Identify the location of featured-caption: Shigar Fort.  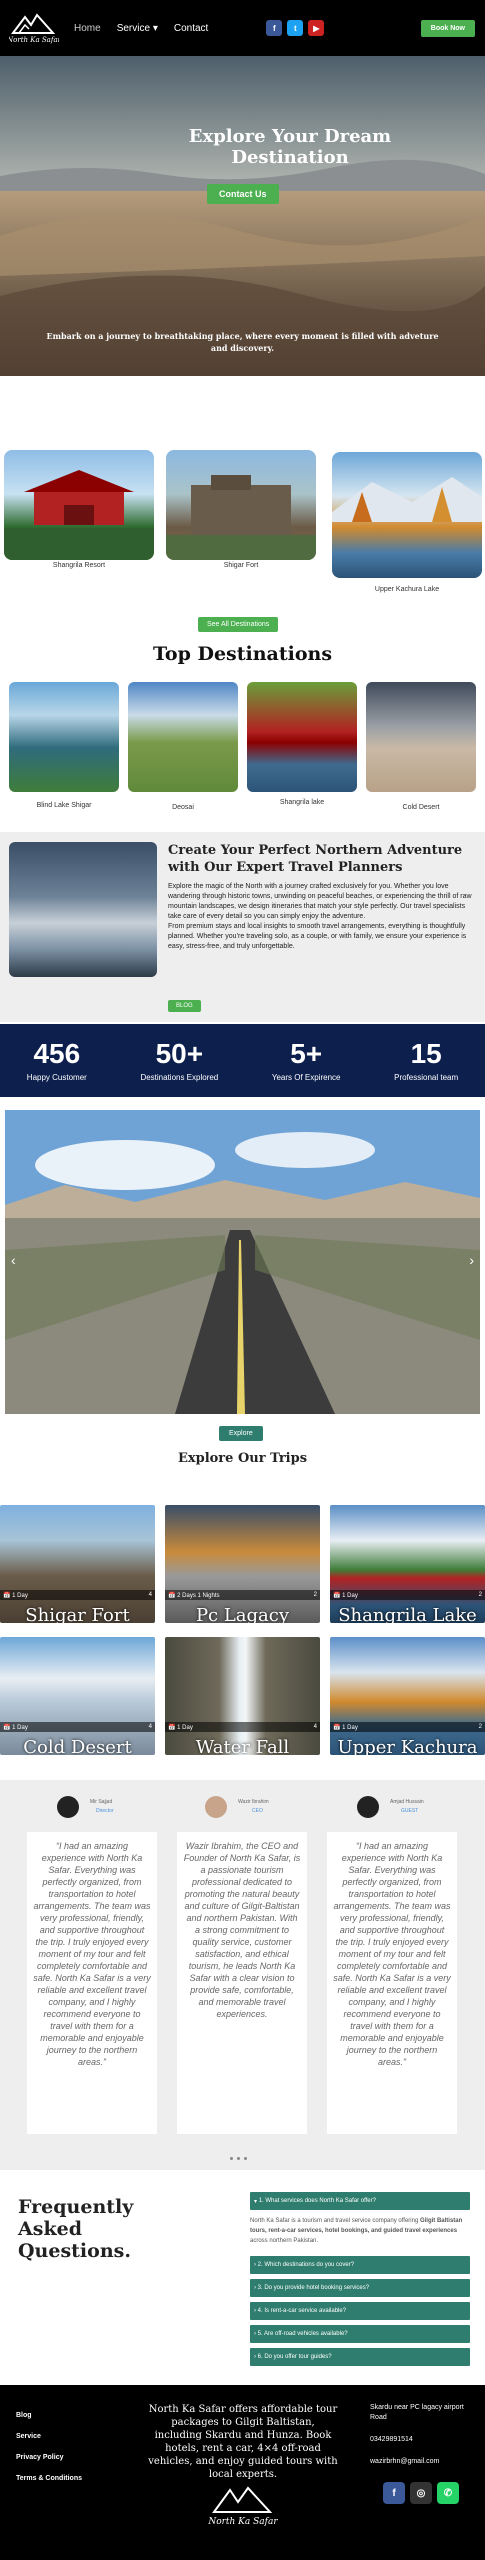
(241, 565).